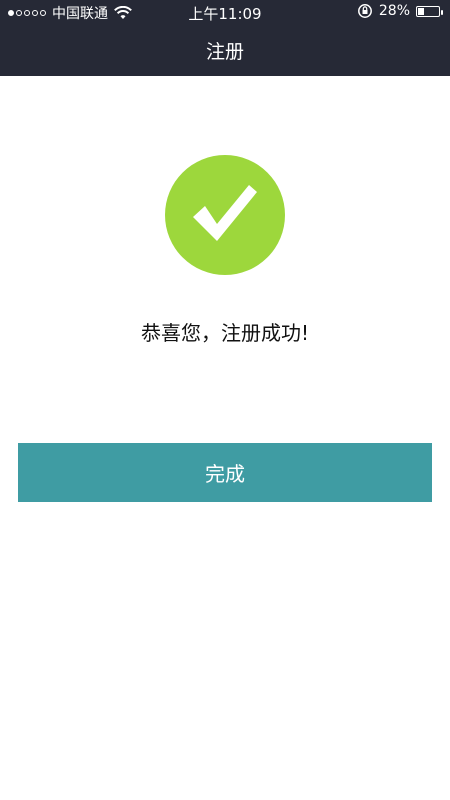  Describe the element at coordinates (364, 11) in the screenshot. I see `orientation-lock-icon` at that location.